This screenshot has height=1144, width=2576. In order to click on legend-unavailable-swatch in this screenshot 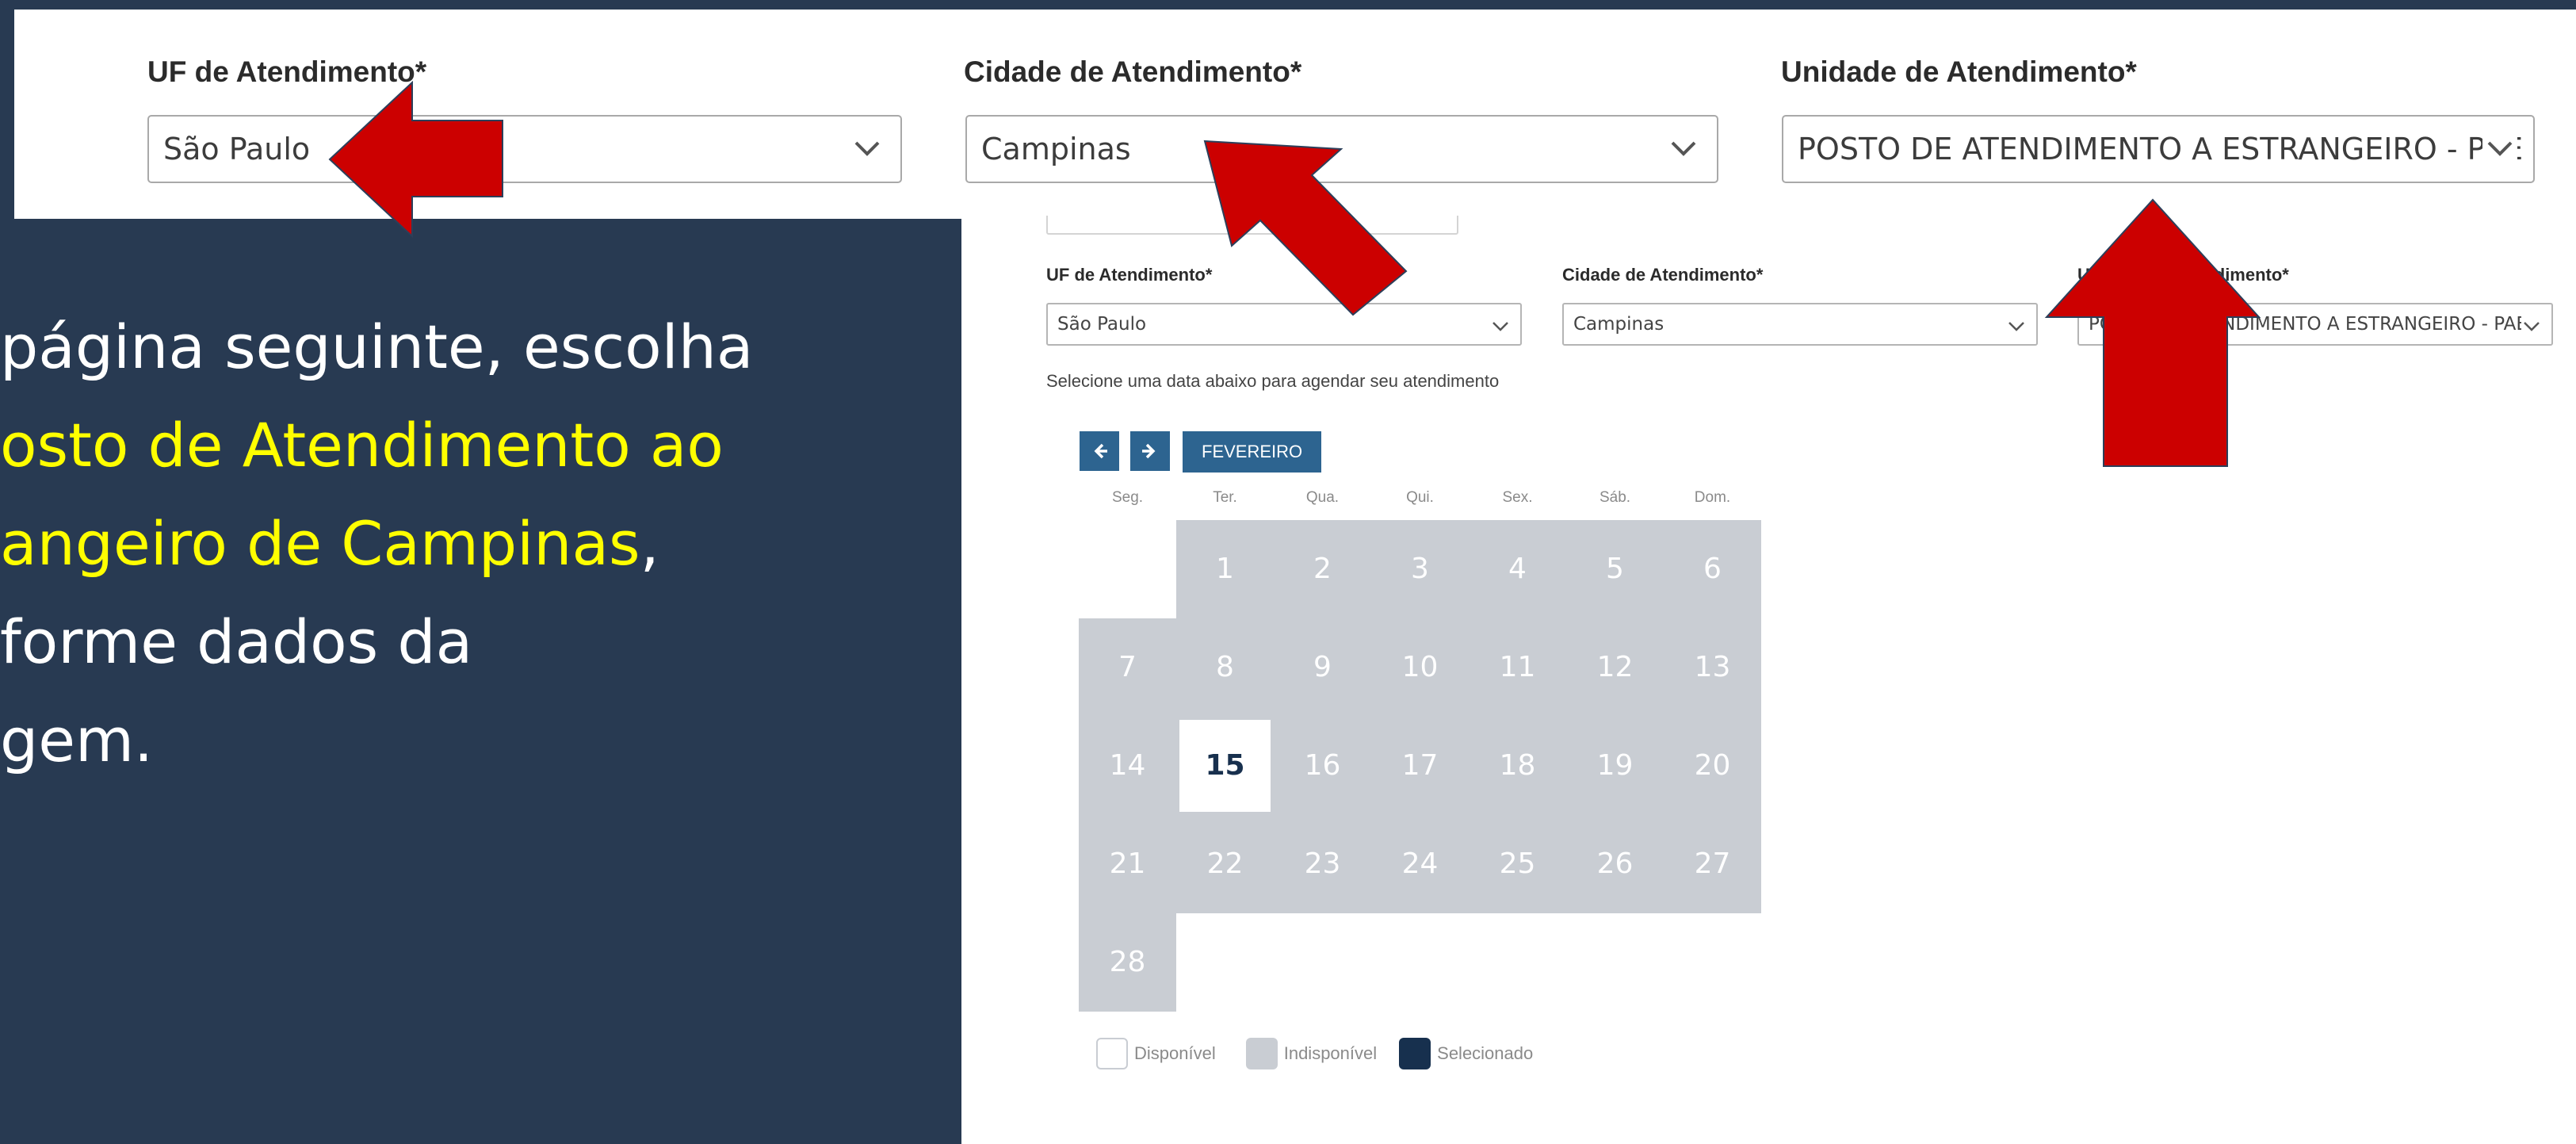, I will do `click(1261, 1053)`.